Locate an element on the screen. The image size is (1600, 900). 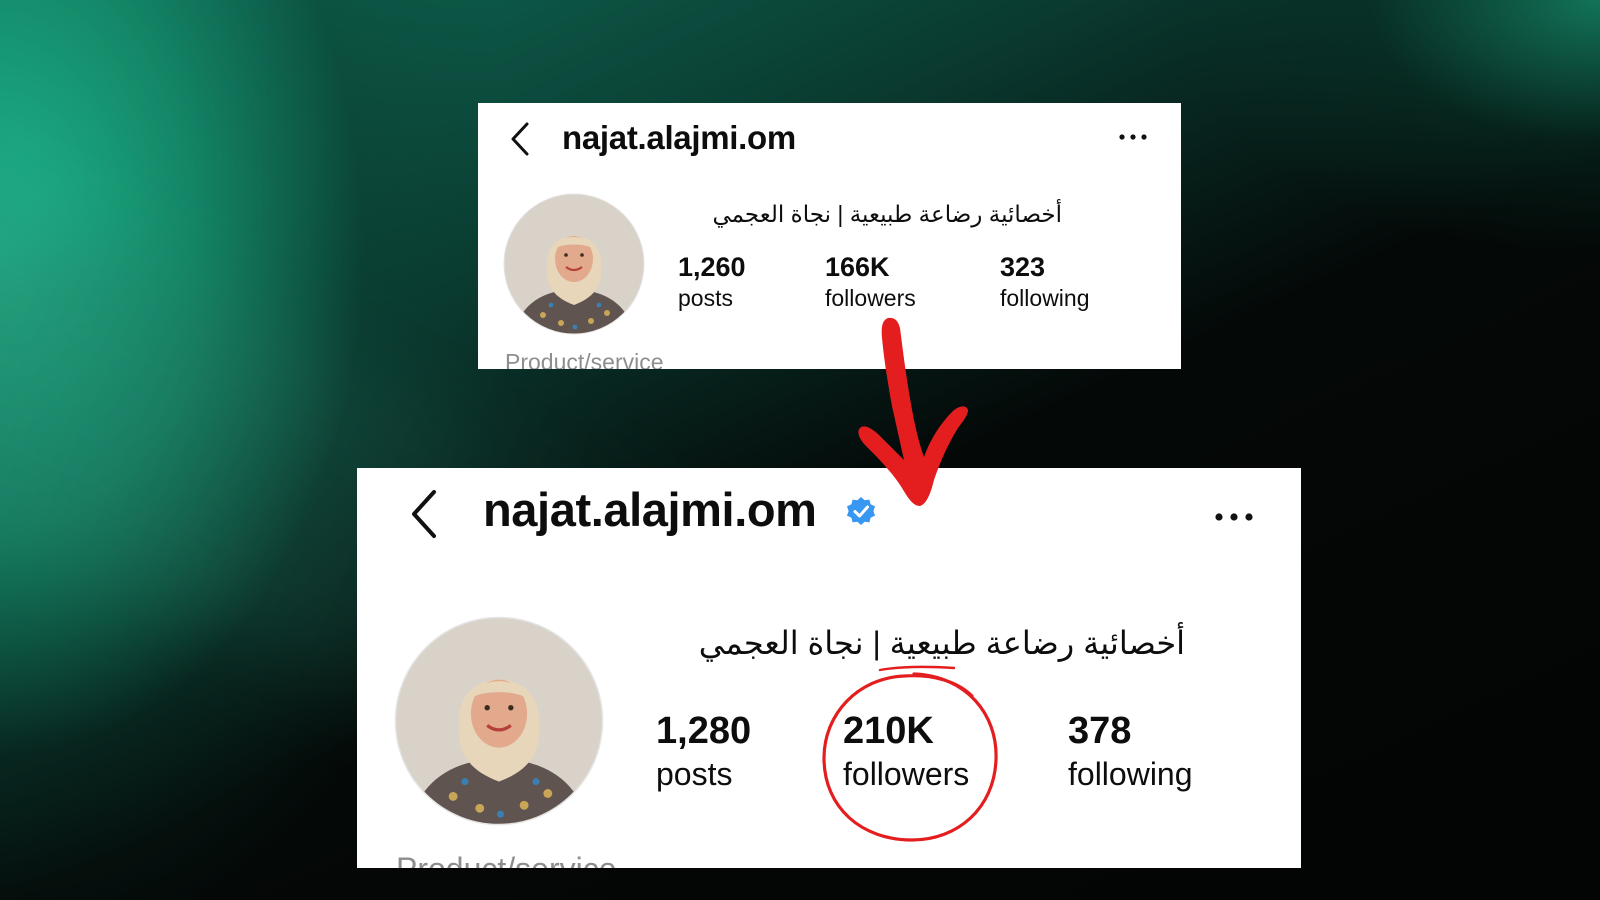
highlight-circle is located at coordinates (910, 757).